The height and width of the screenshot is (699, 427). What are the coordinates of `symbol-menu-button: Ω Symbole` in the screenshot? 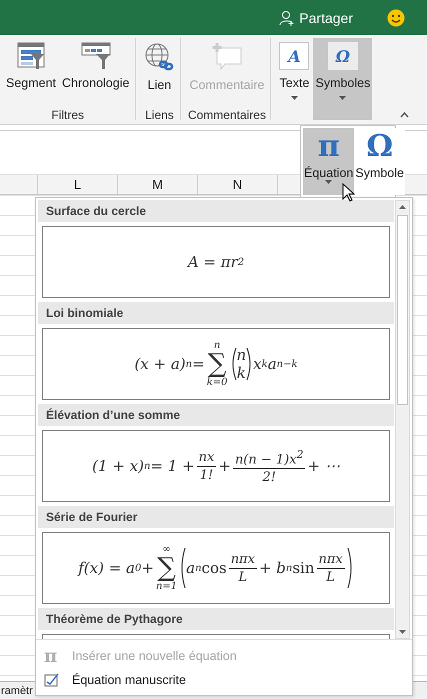 It's located at (379, 161).